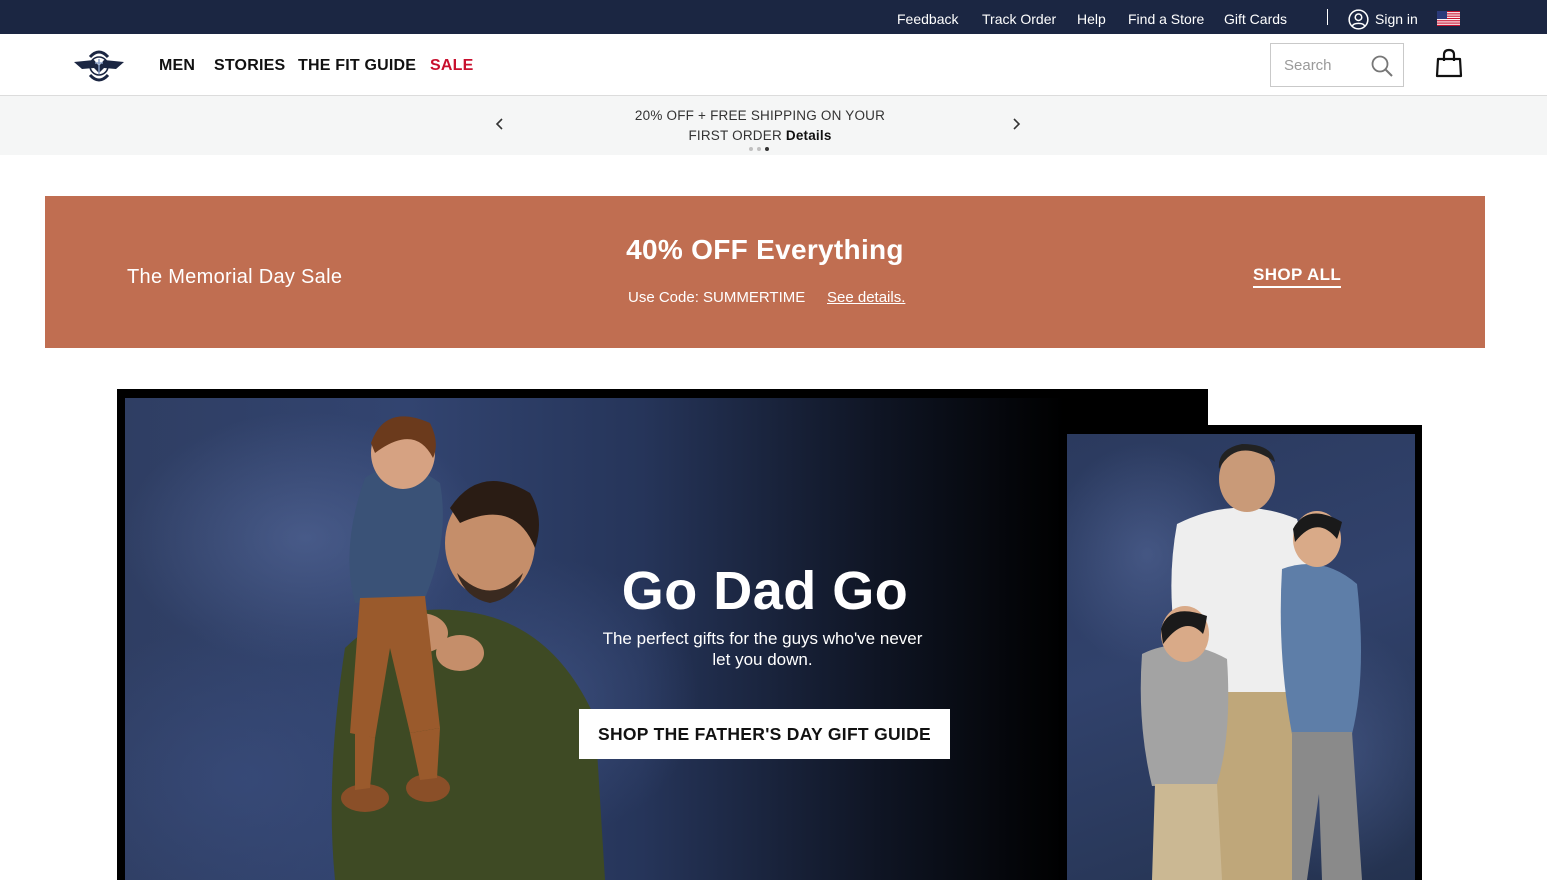  What do you see at coordinates (500, 124) in the screenshot?
I see `chevron-left-icon` at bounding box center [500, 124].